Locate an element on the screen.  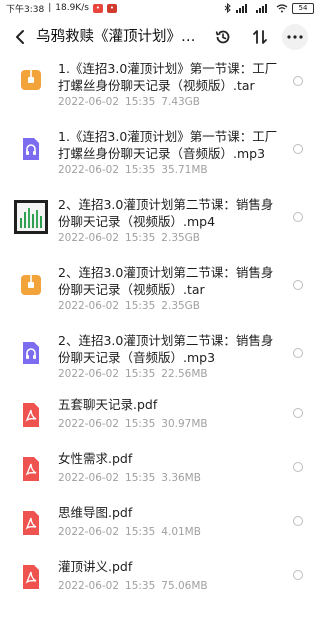
wifi-icon is located at coordinates (282, 7).